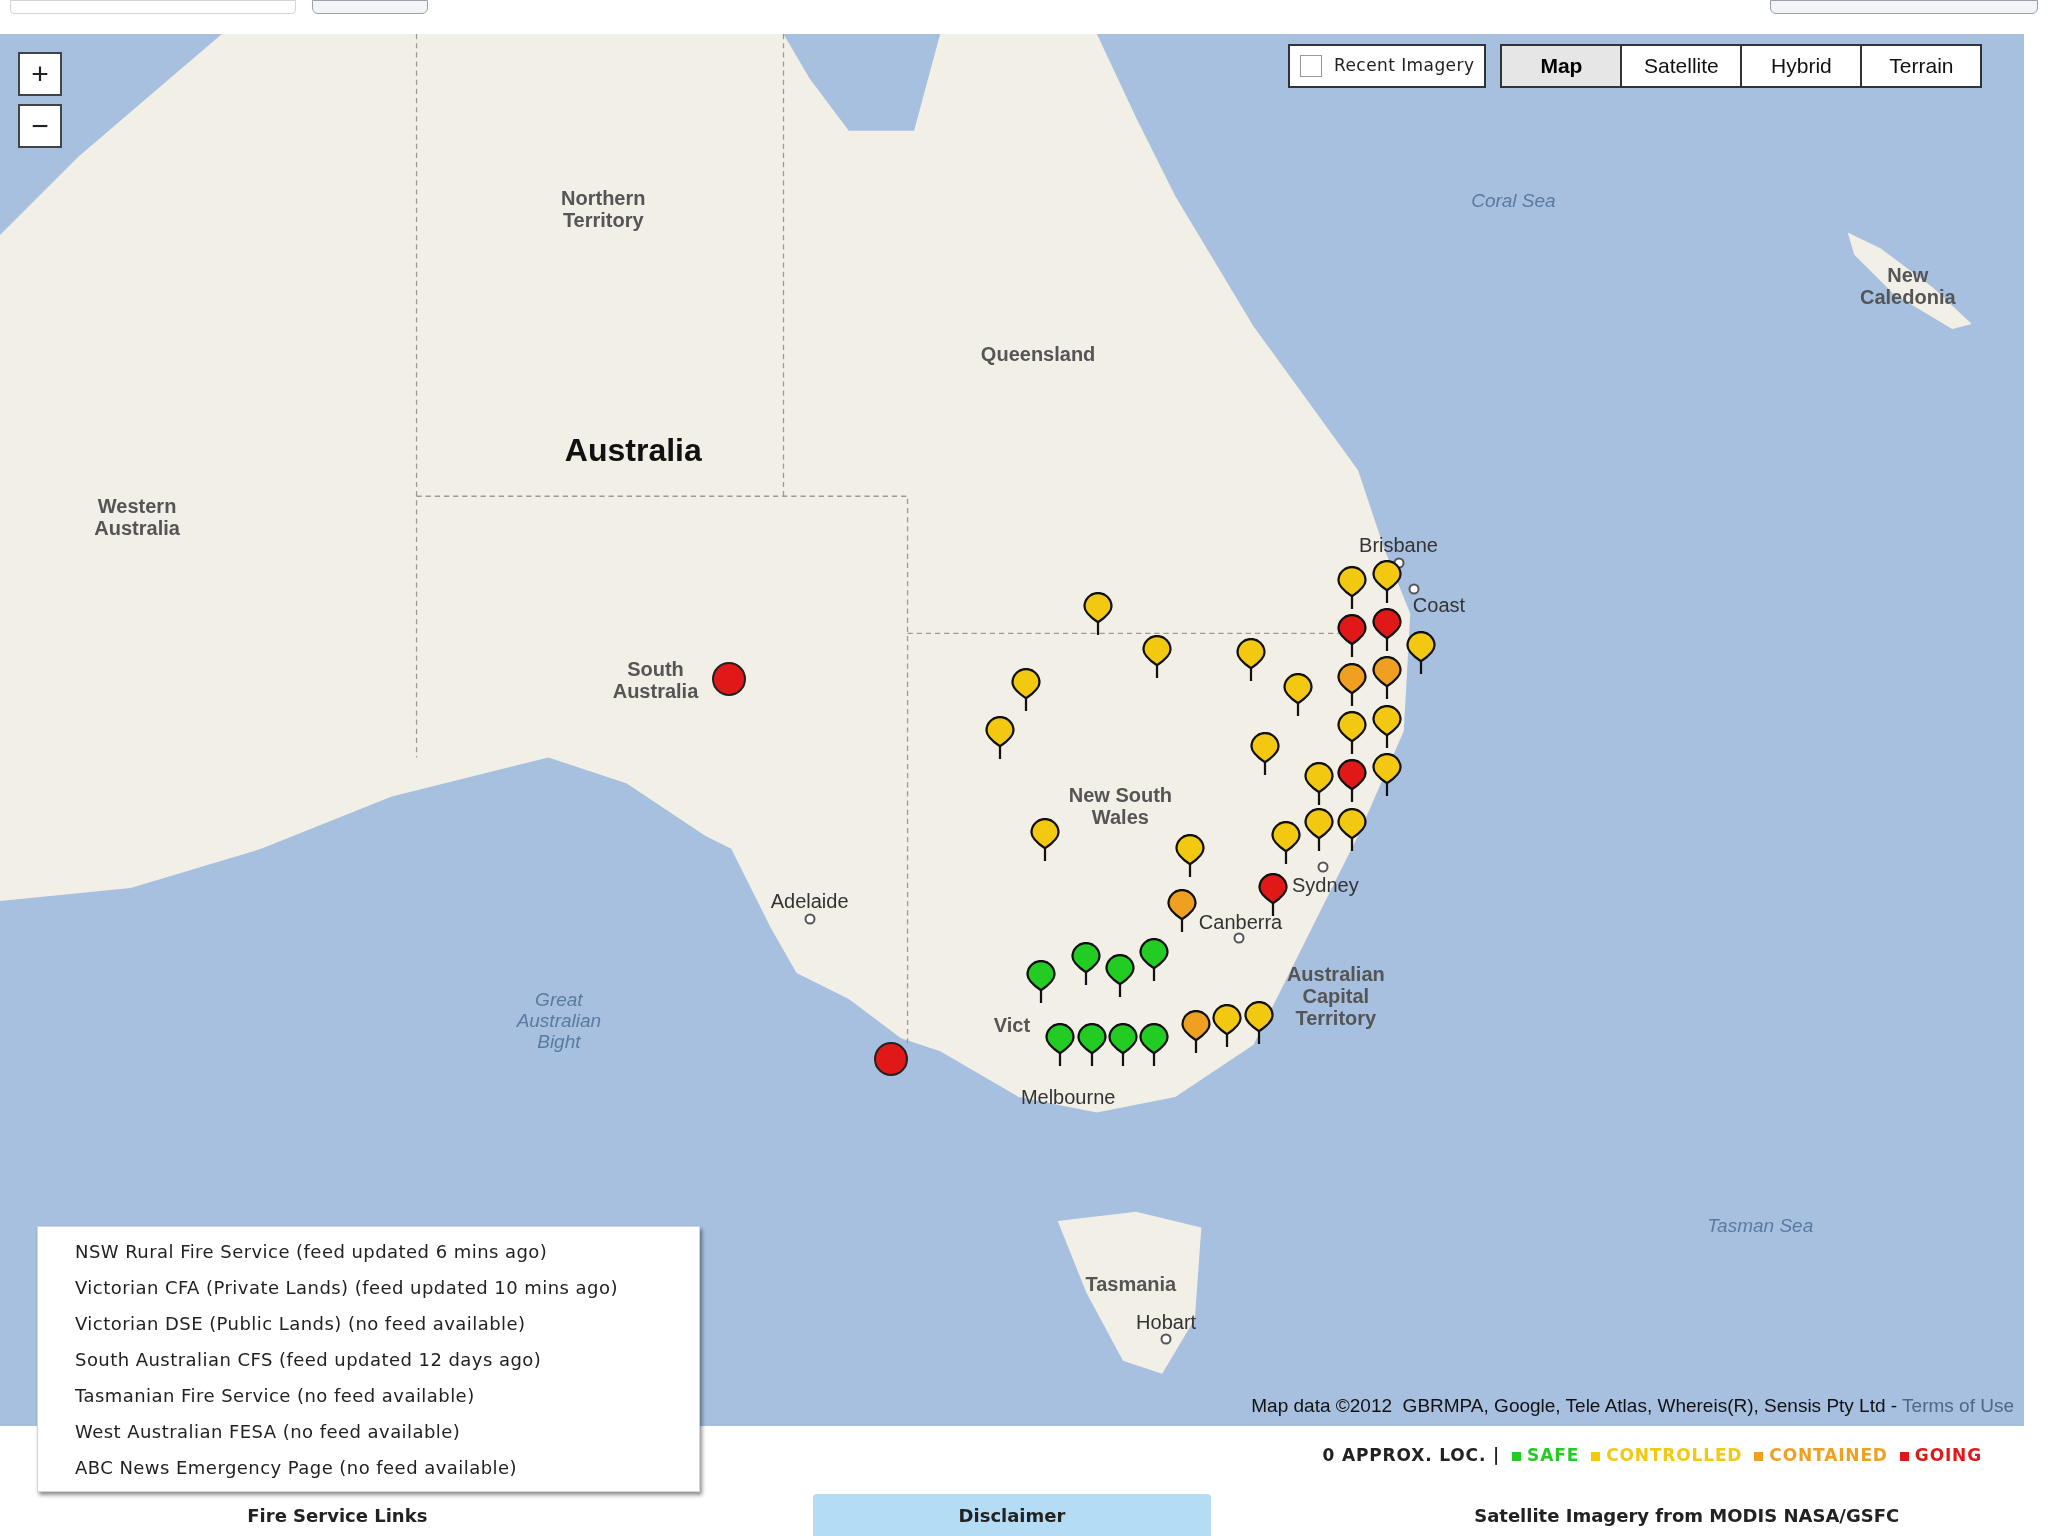 This screenshot has height=1536, width=2048. I want to click on map-label: Northern Territory, so click(603, 208).